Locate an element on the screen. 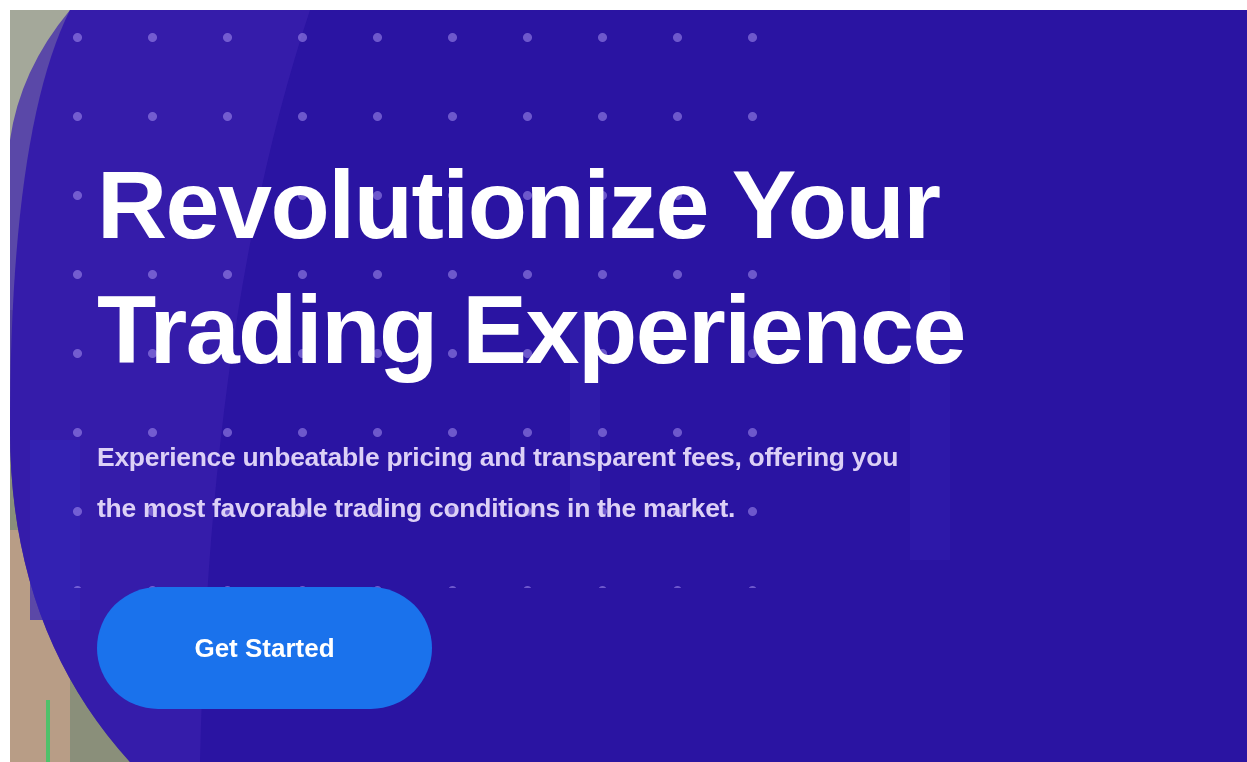 The width and height of the screenshot is (1247, 762). subtitle: Experience unbeatable pricing and transparent fees, offering you the most favorable trading conditions in the market. is located at coordinates (498, 483).